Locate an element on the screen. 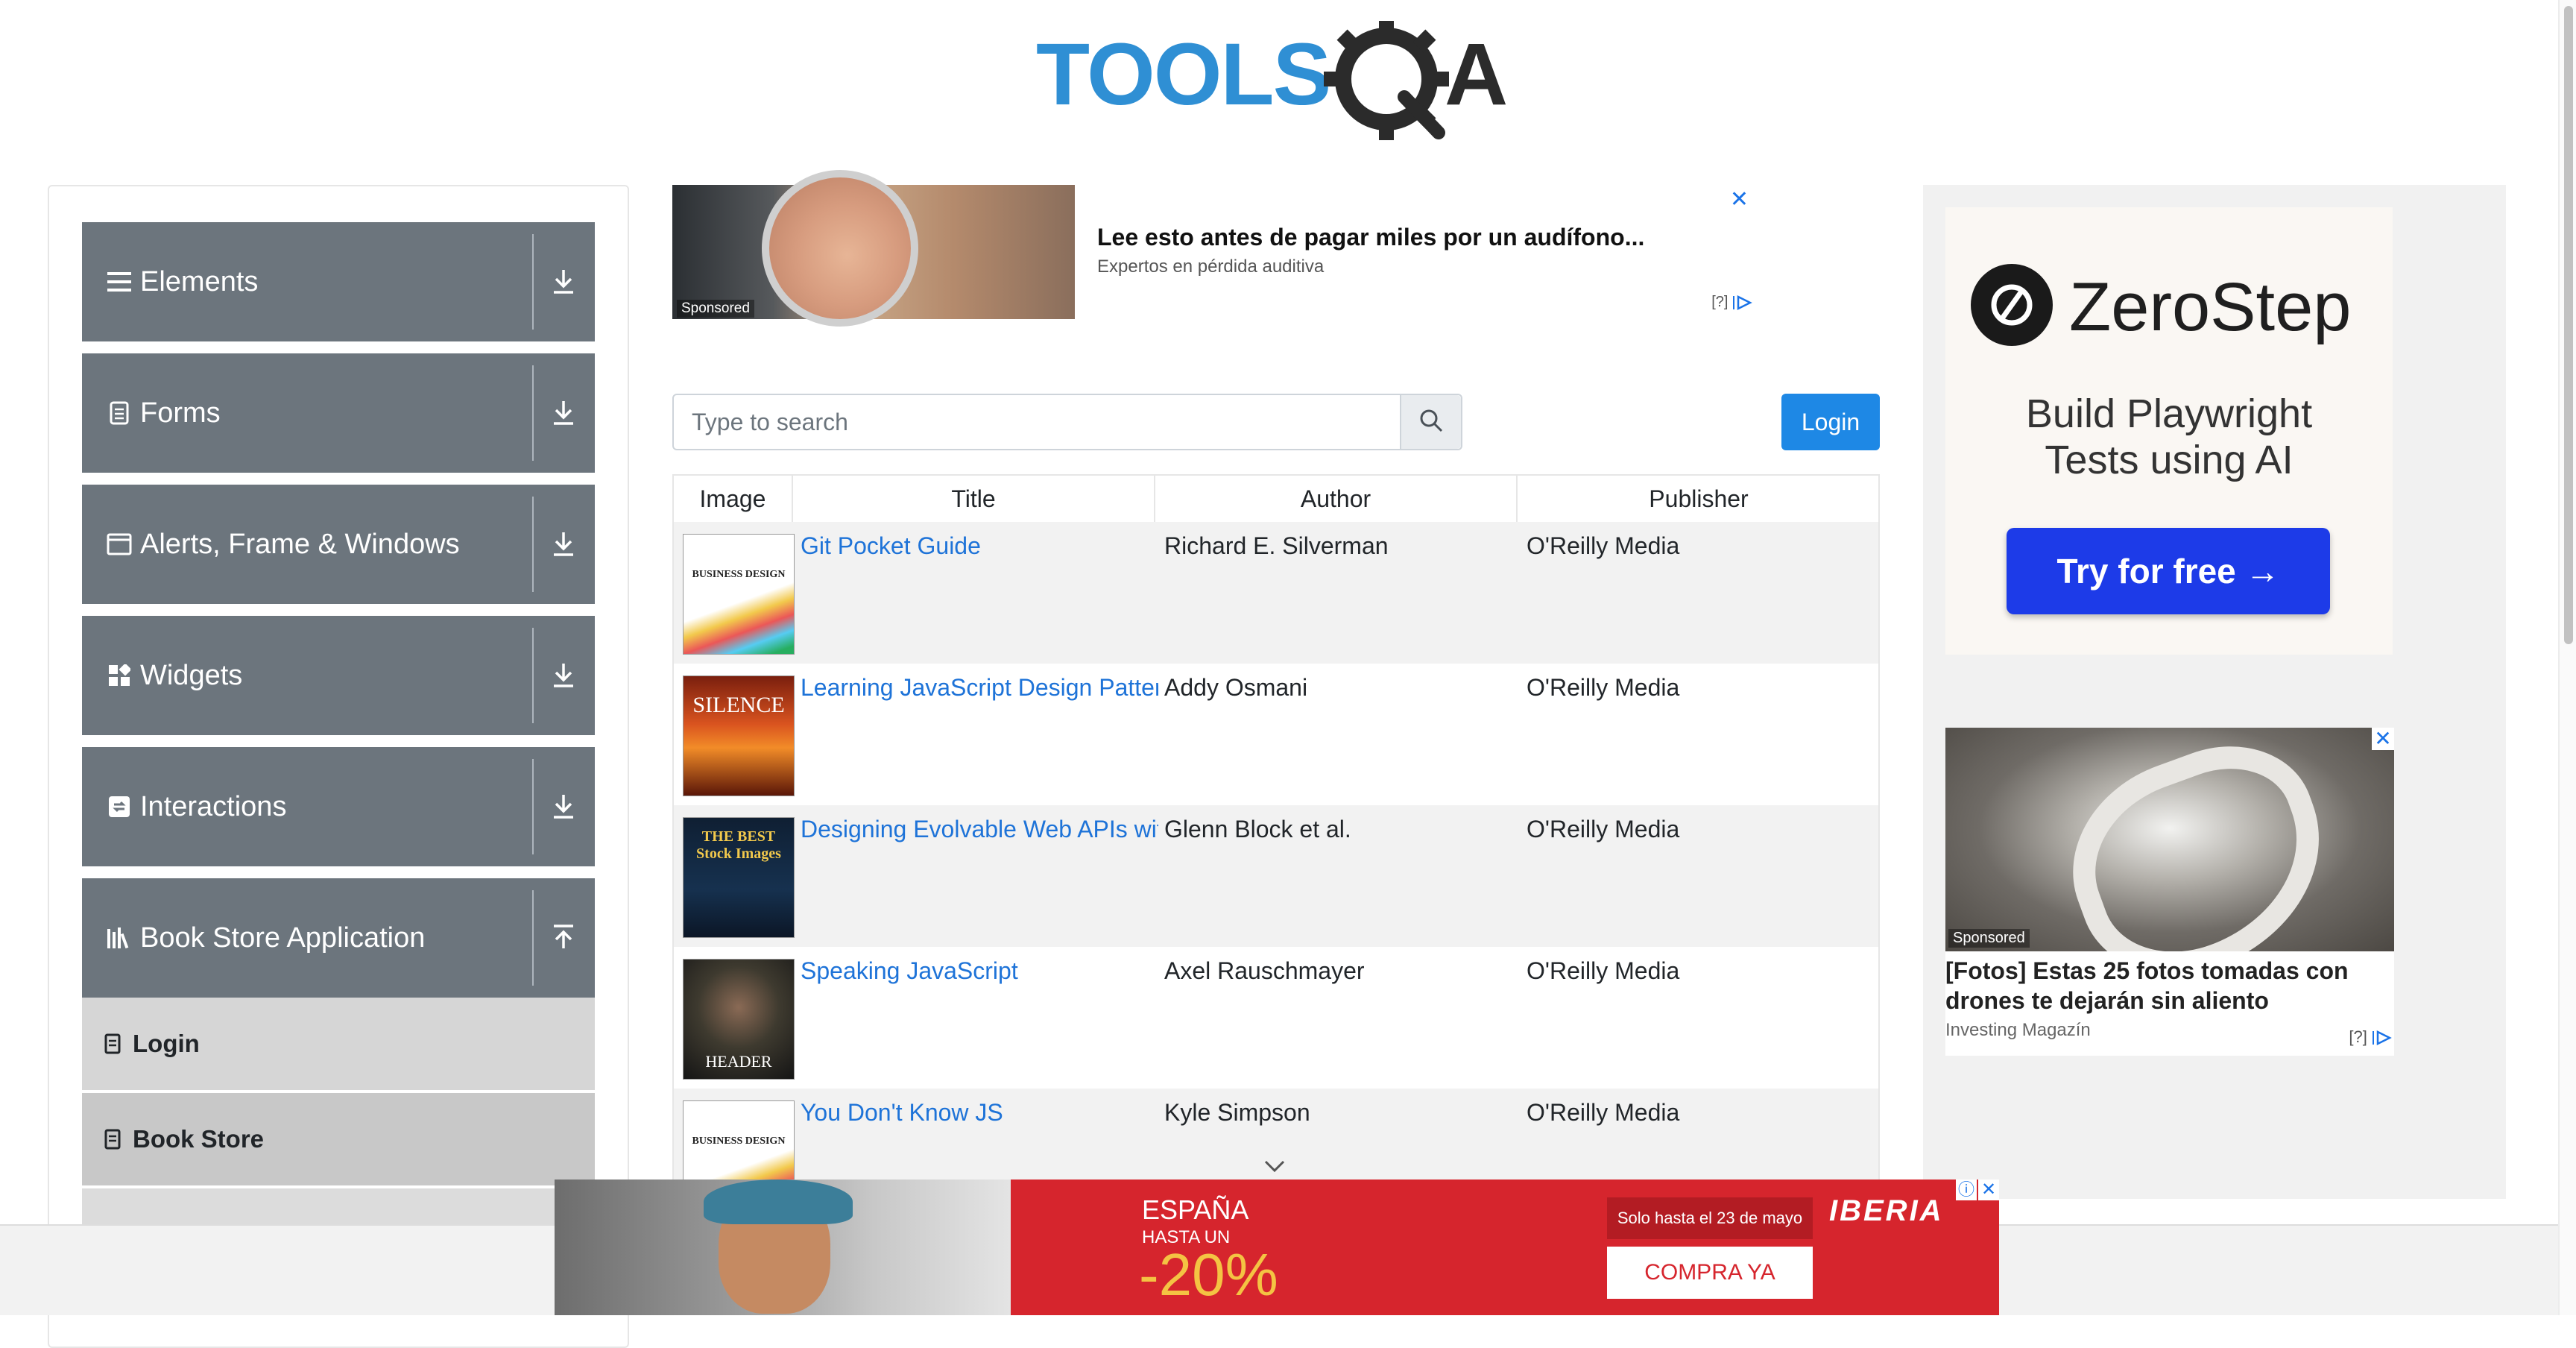  book-title-link: You Don't Know JS is located at coordinates (980, 1113).